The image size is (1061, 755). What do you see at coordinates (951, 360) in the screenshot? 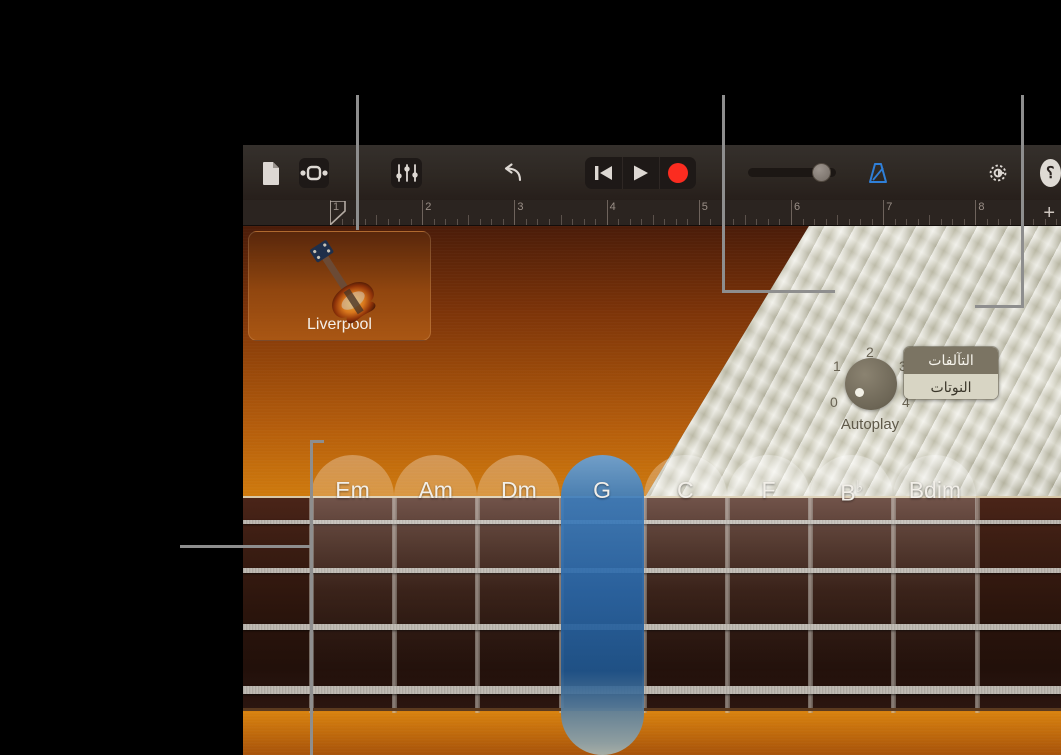
I see `mode-toggle-chords: التآلفات` at bounding box center [951, 360].